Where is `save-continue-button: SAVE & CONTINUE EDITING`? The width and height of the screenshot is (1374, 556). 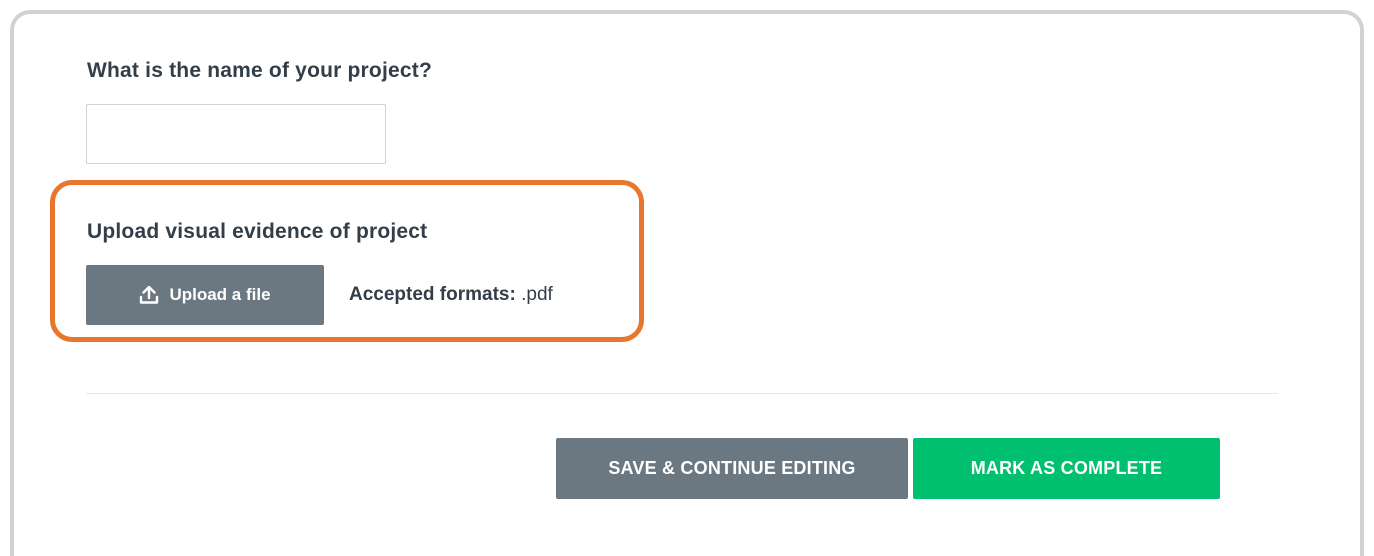 save-continue-button: SAVE & CONTINUE EDITING is located at coordinates (732, 468).